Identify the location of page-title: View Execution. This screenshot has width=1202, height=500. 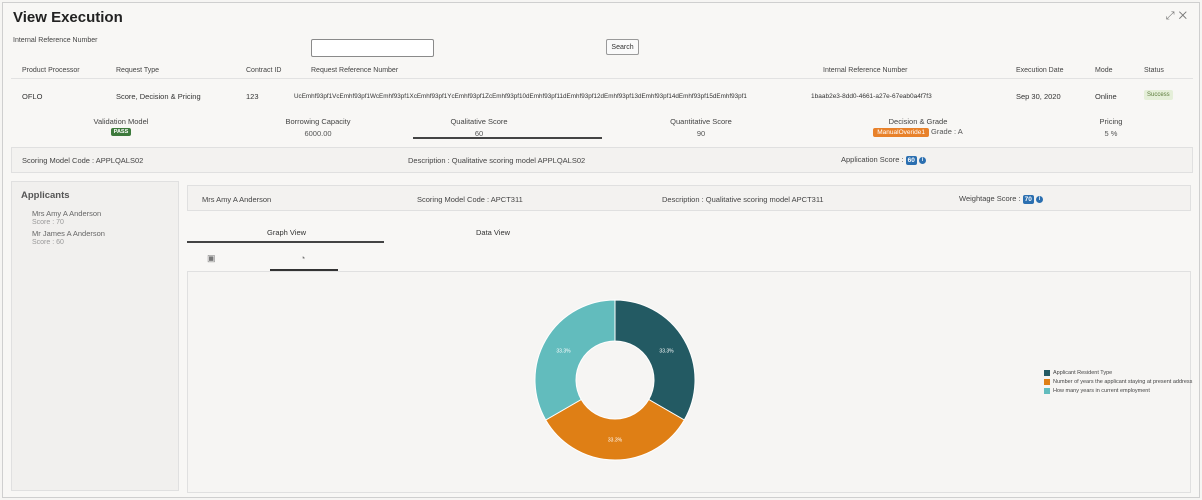
(68, 17).